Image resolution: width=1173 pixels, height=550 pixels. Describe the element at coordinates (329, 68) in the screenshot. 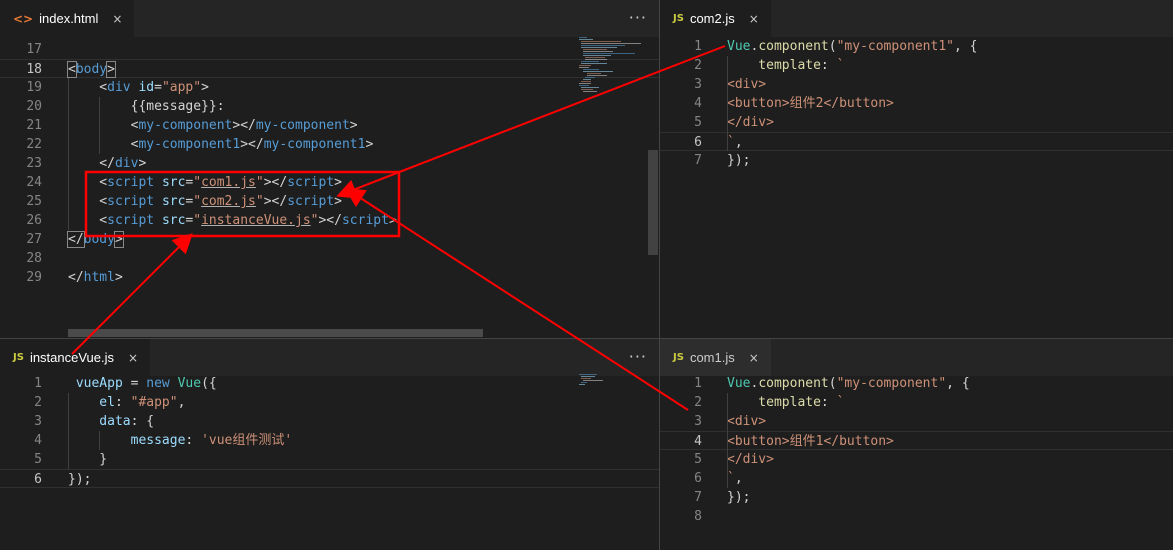

I see `code-line: 18 <body>` at that location.